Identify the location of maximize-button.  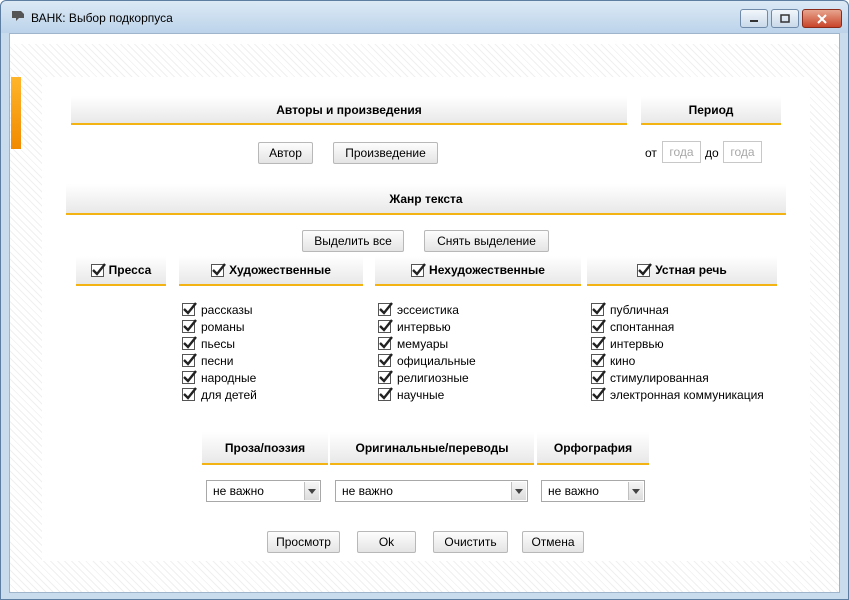
(785, 18).